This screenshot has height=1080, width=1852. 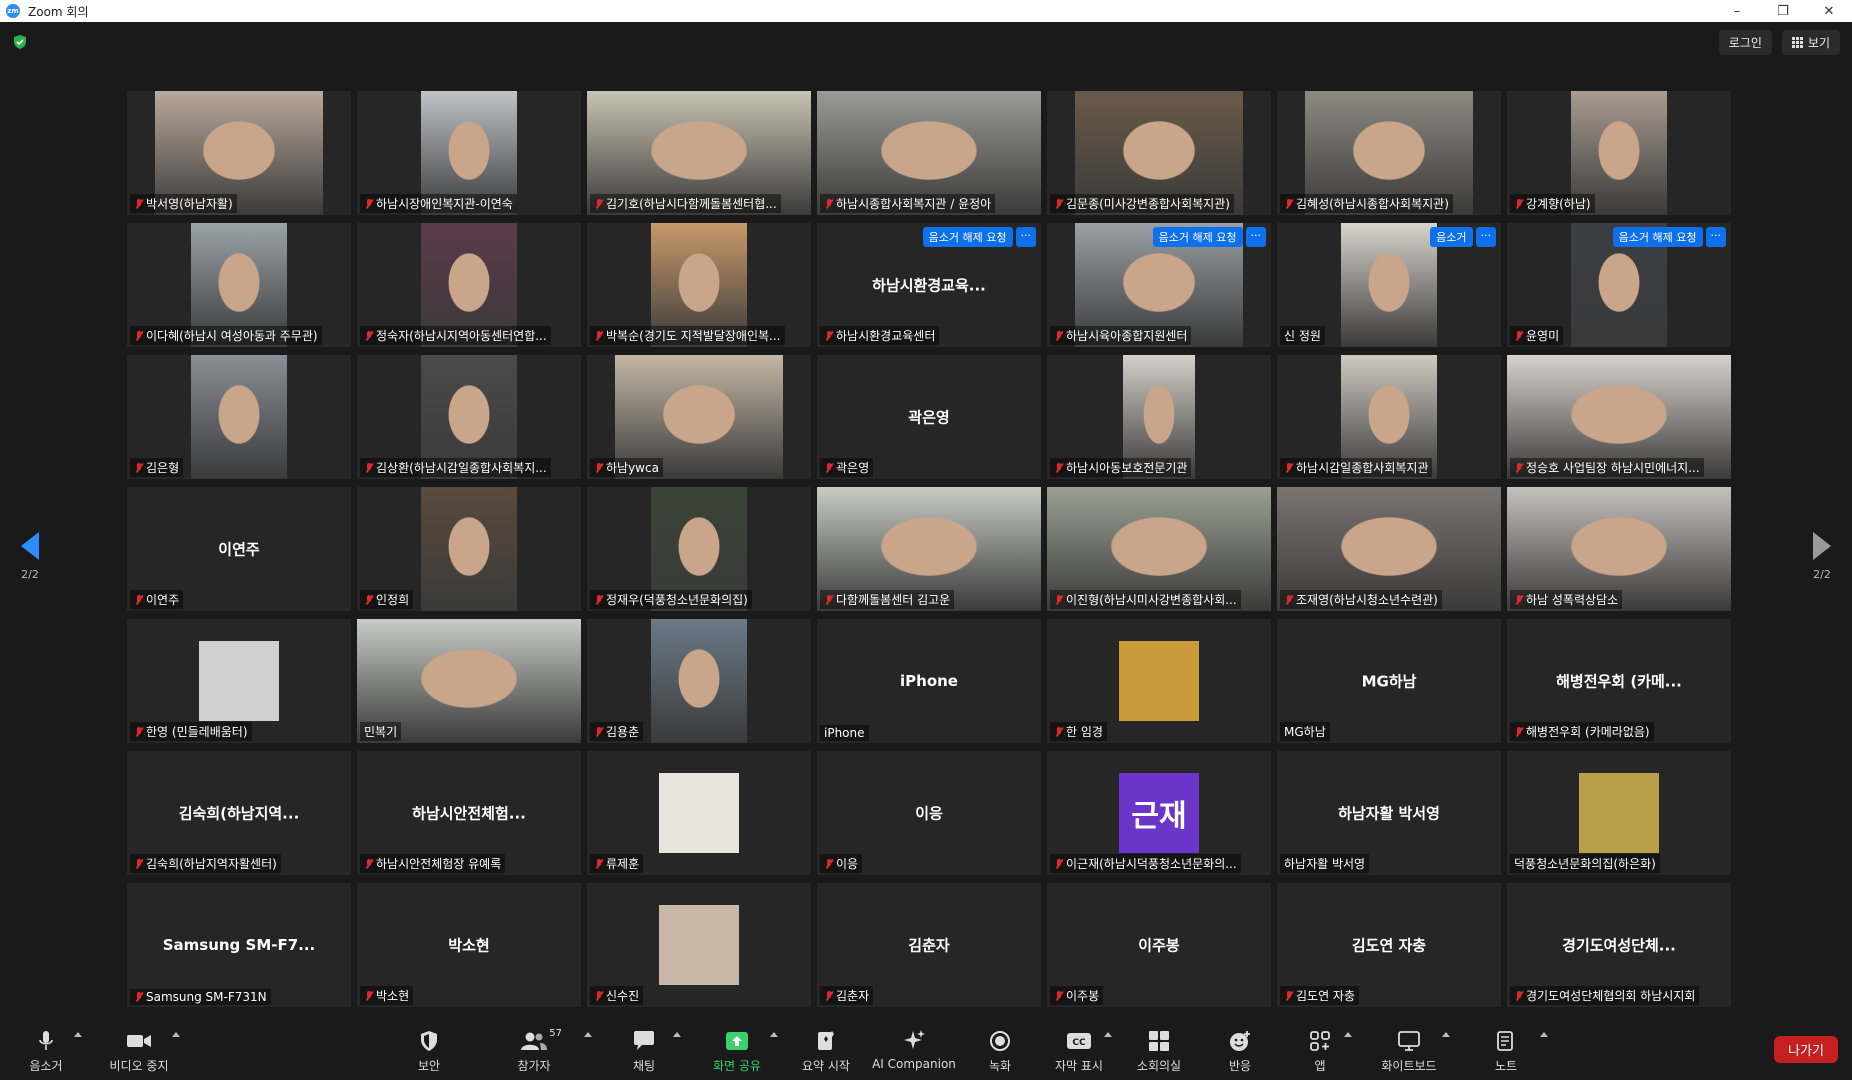 I want to click on participant-tile: 하남 성폭력상담소, so click(x=1619, y=549).